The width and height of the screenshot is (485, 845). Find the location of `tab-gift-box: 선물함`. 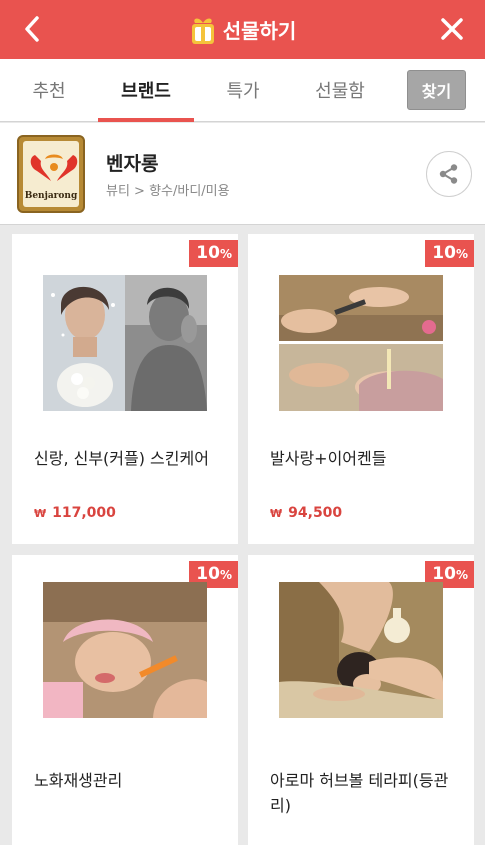

tab-gift-box: 선물함 is located at coordinates (340, 90).